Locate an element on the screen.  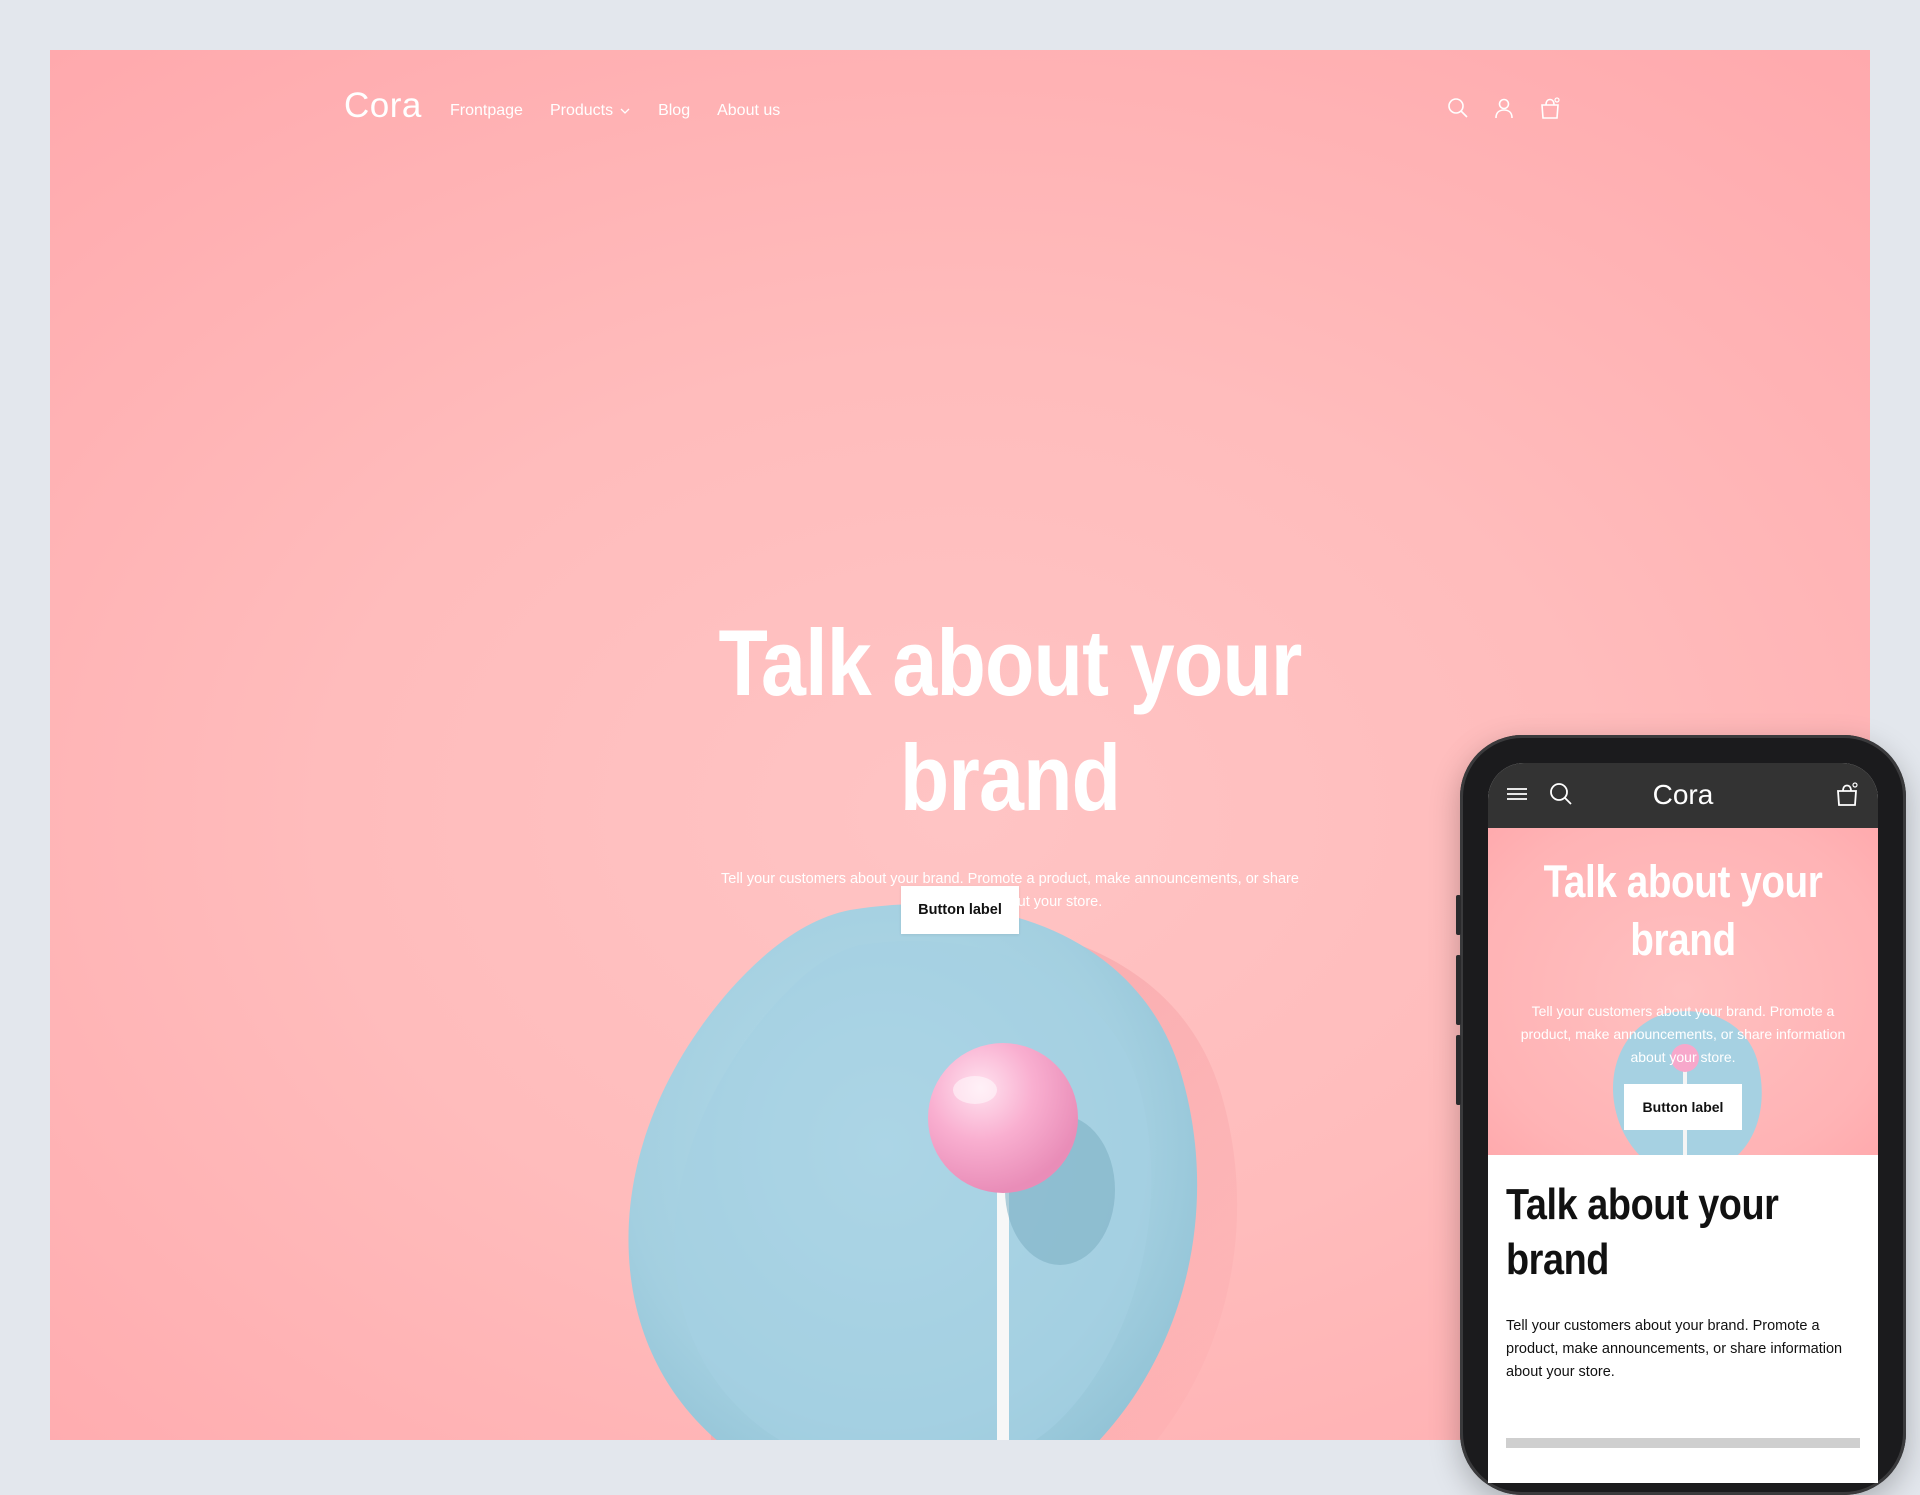
nav-item-label: Frontpage is located at coordinates (486, 110).